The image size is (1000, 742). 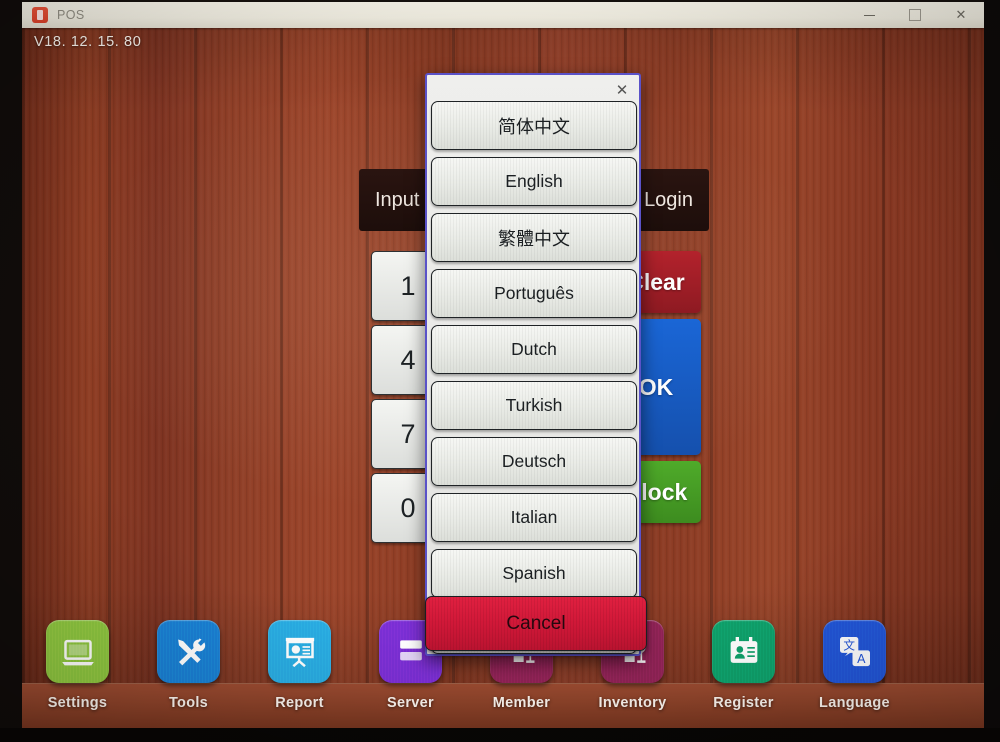 What do you see at coordinates (503, 15) in the screenshot?
I see `window-title-bar: POS ✕` at bounding box center [503, 15].